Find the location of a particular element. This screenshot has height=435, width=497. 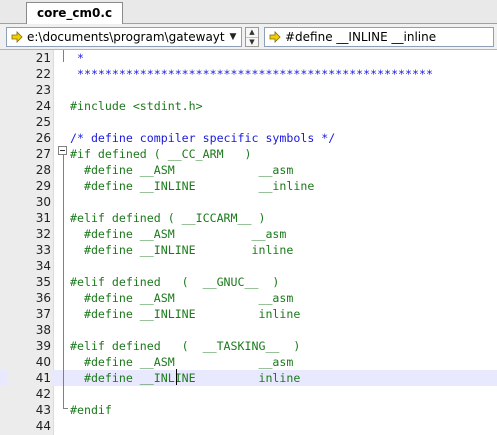

code-line: 36 #define __ASM __asm is located at coordinates (248, 298).